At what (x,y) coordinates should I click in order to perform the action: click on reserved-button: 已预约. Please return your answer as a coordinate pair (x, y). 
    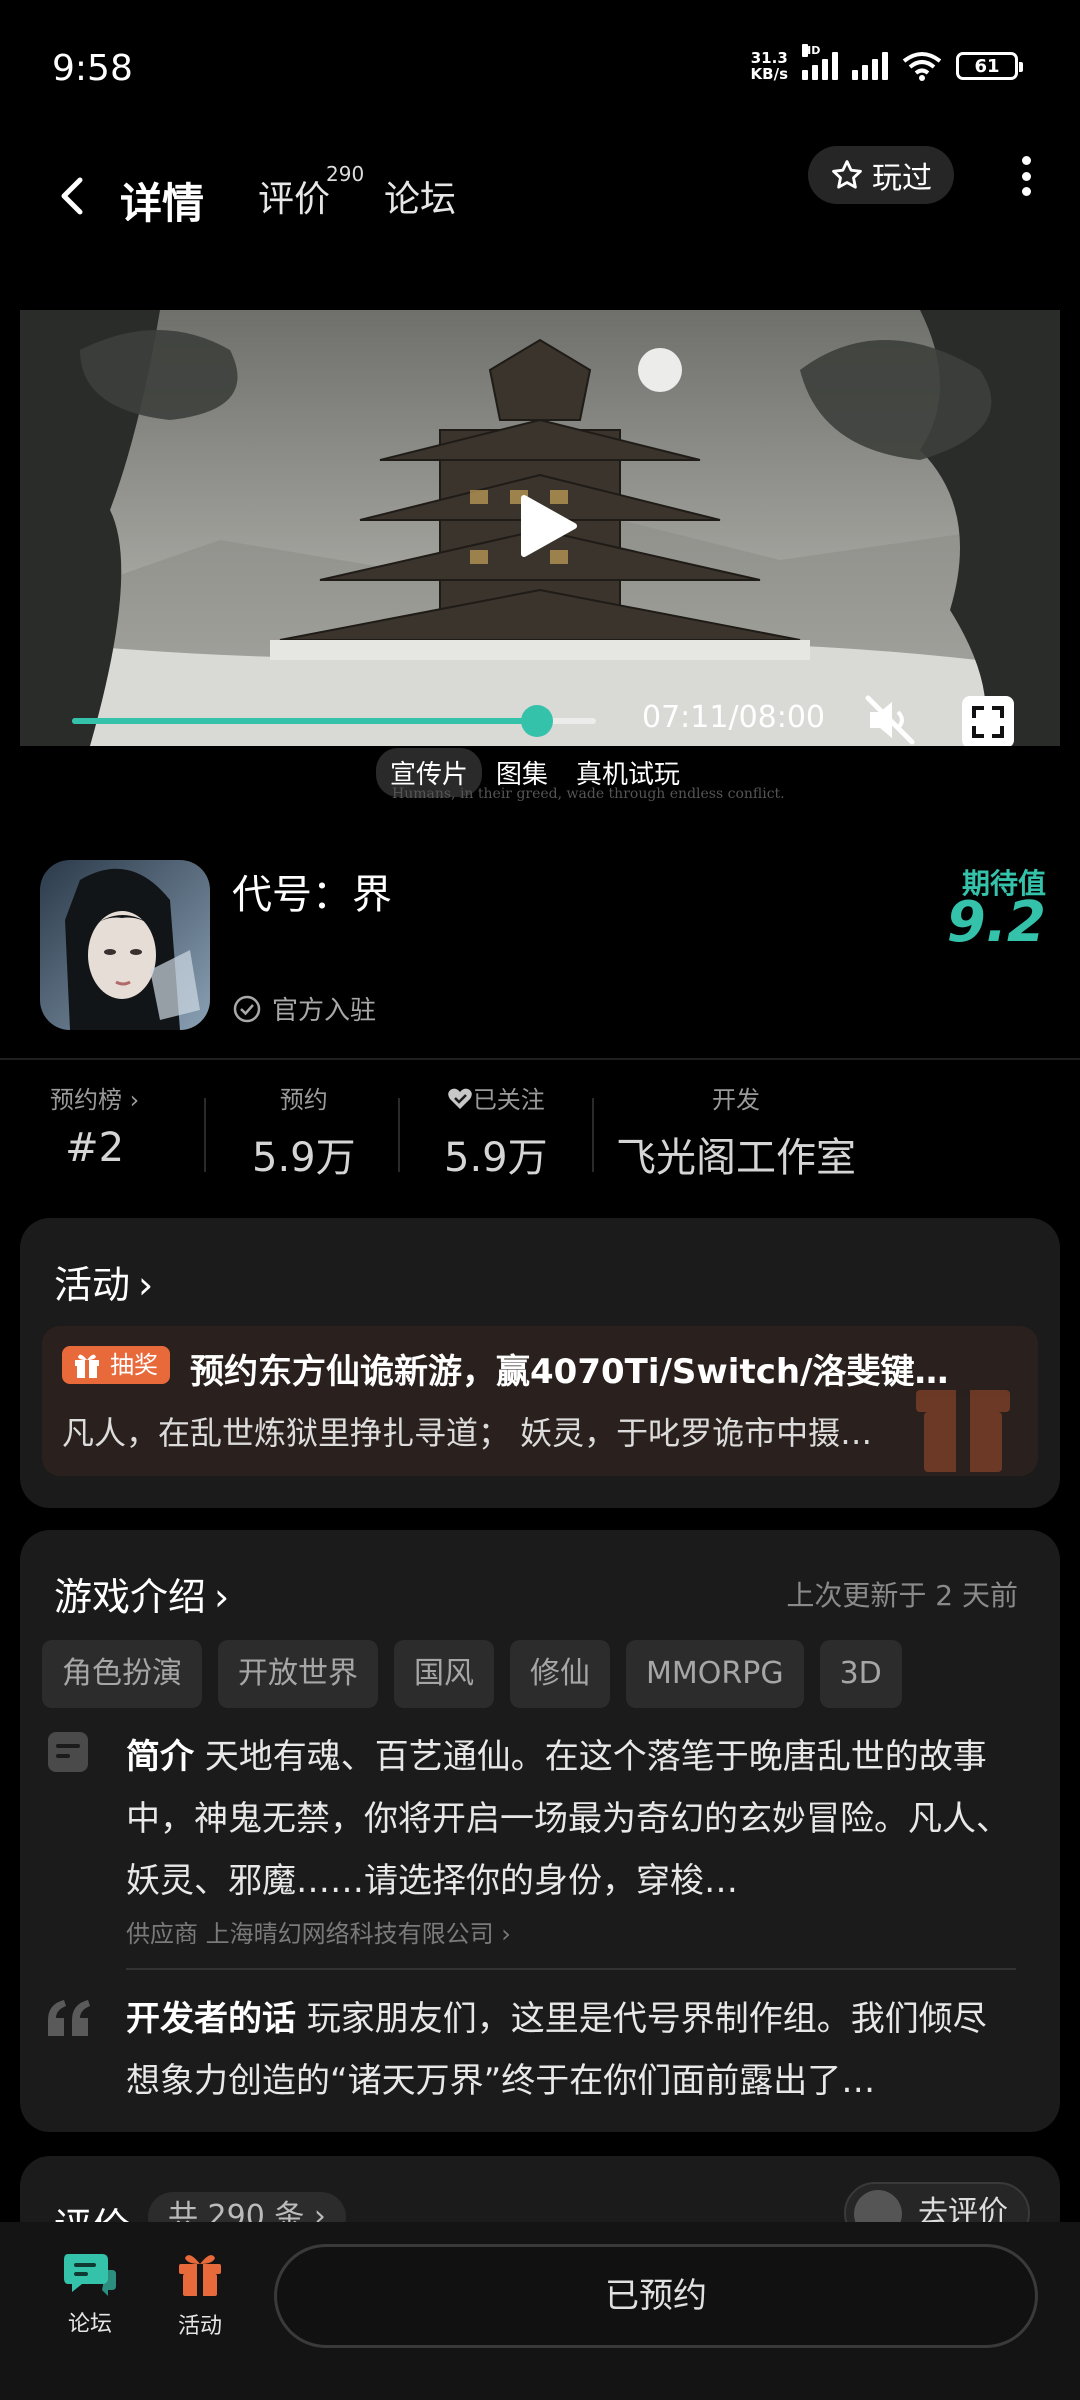
    Looking at the image, I should click on (656, 2296).